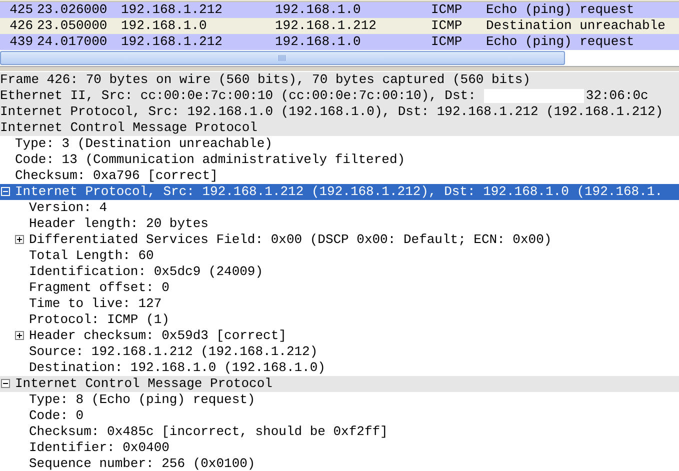  What do you see at coordinates (95, 303) in the screenshot?
I see `tree-field-text: Time to live: 127` at bounding box center [95, 303].